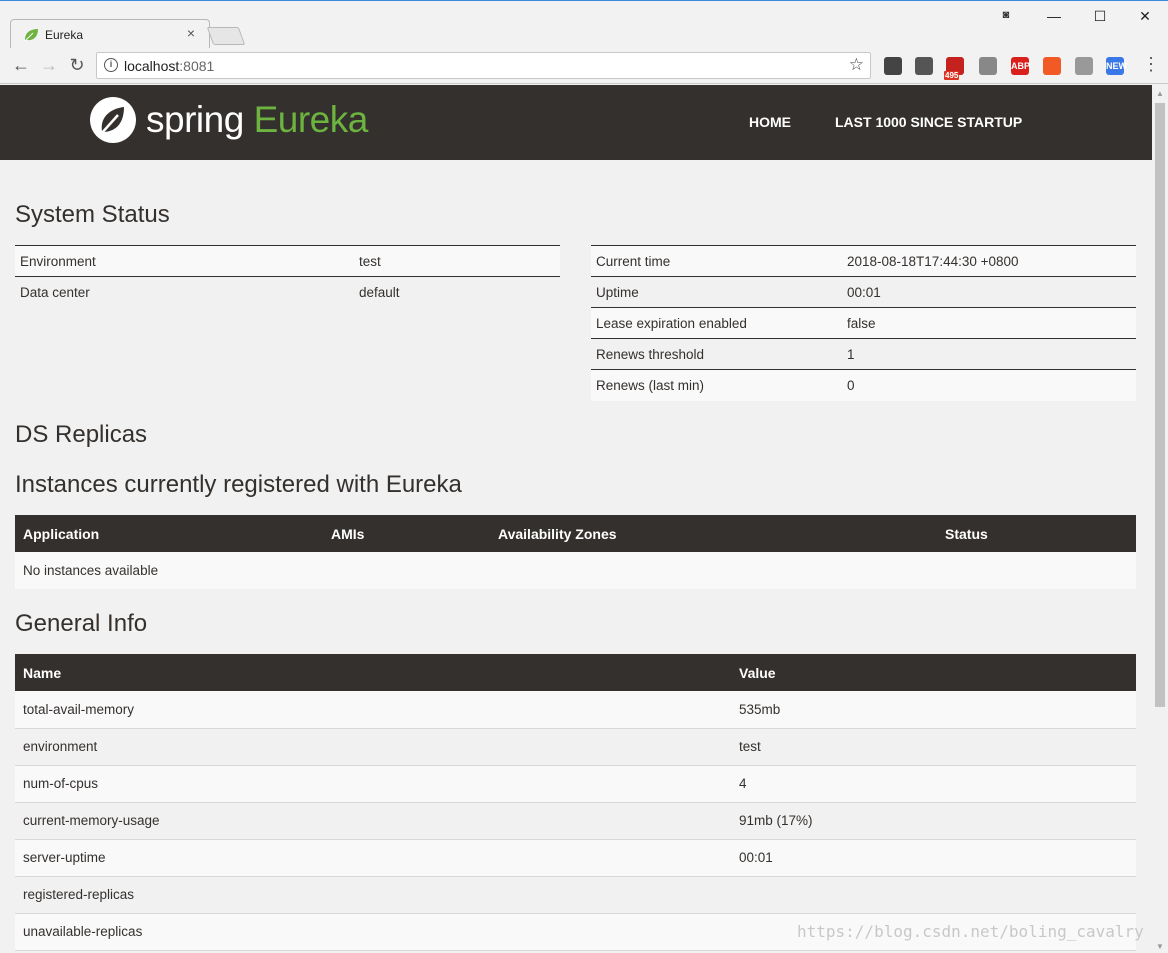 The height and width of the screenshot is (953, 1168). I want to click on info-name: unavailable-replicas, so click(373, 932).